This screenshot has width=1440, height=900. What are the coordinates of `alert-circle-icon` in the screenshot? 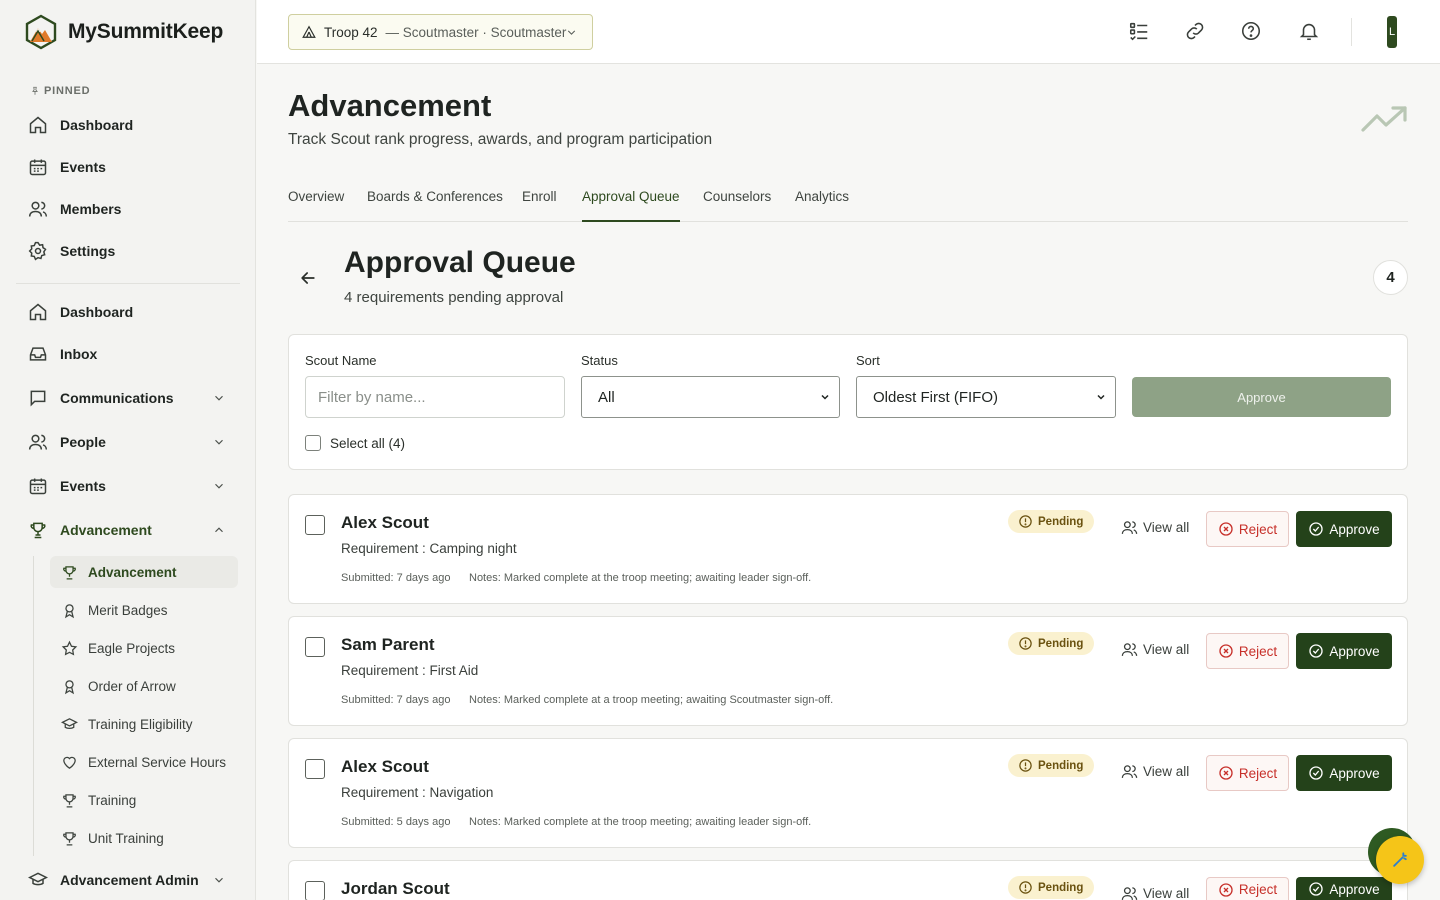 It's located at (1025, 521).